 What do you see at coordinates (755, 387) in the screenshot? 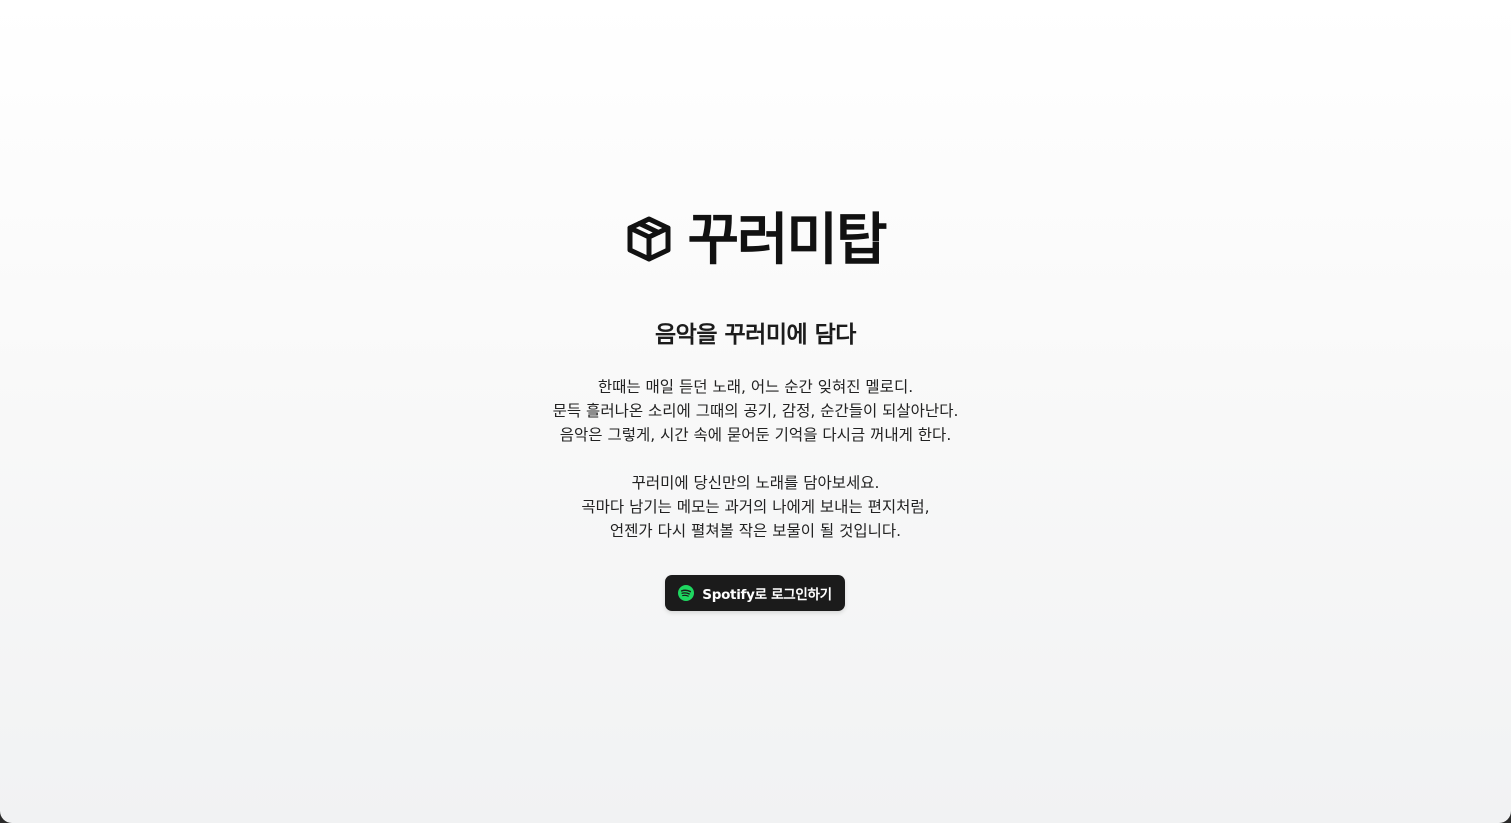
I see `intro-line: 한때는 매일 듣던 노래, 어느 순간 잊혀진 멜로디.` at bounding box center [755, 387].